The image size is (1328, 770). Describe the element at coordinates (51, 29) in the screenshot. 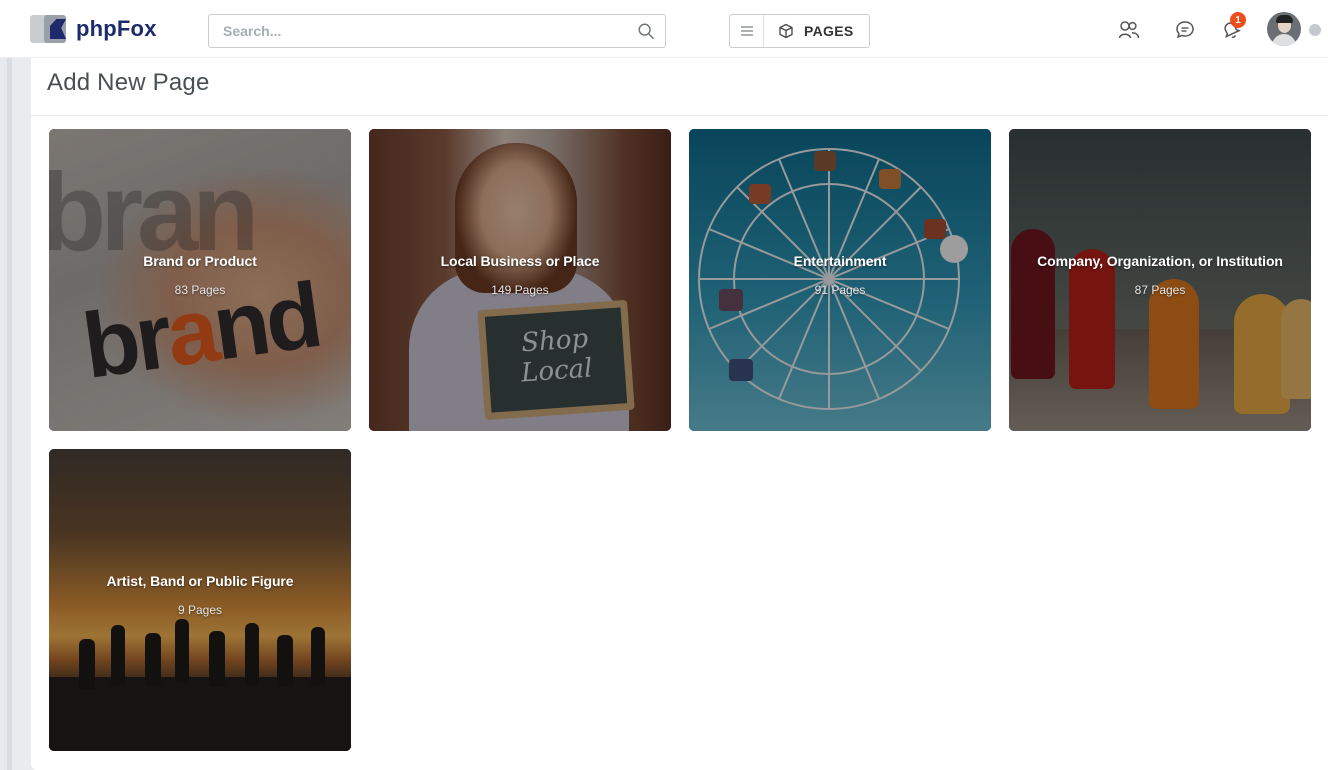

I see `logo-icon` at that location.